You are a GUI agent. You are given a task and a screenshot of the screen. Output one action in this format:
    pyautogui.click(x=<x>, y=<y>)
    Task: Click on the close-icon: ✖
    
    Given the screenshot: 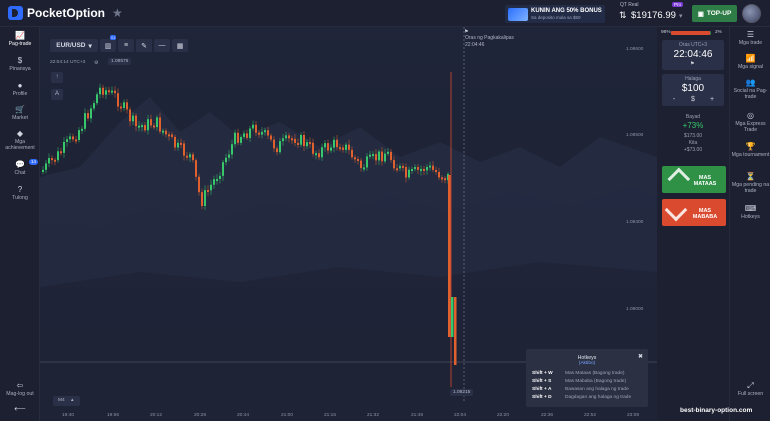 What is the action you would take?
    pyautogui.click(x=640, y=356)
    